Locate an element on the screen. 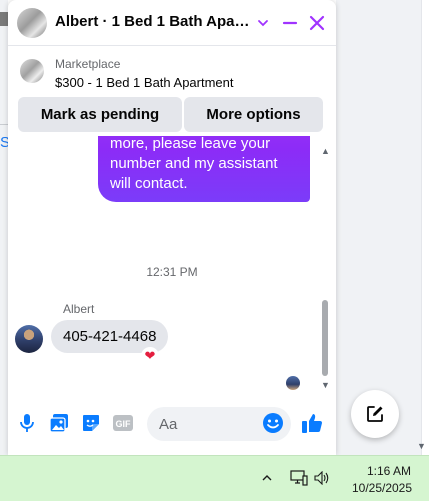  emoji-icon is located at coordinates (273, 423).